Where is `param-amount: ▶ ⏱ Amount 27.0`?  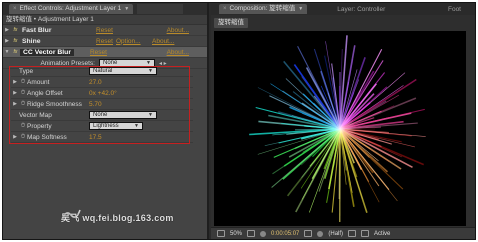 param-amount: ▶ ⏱ Amount 27.0 is located at coordinates (102, 82).